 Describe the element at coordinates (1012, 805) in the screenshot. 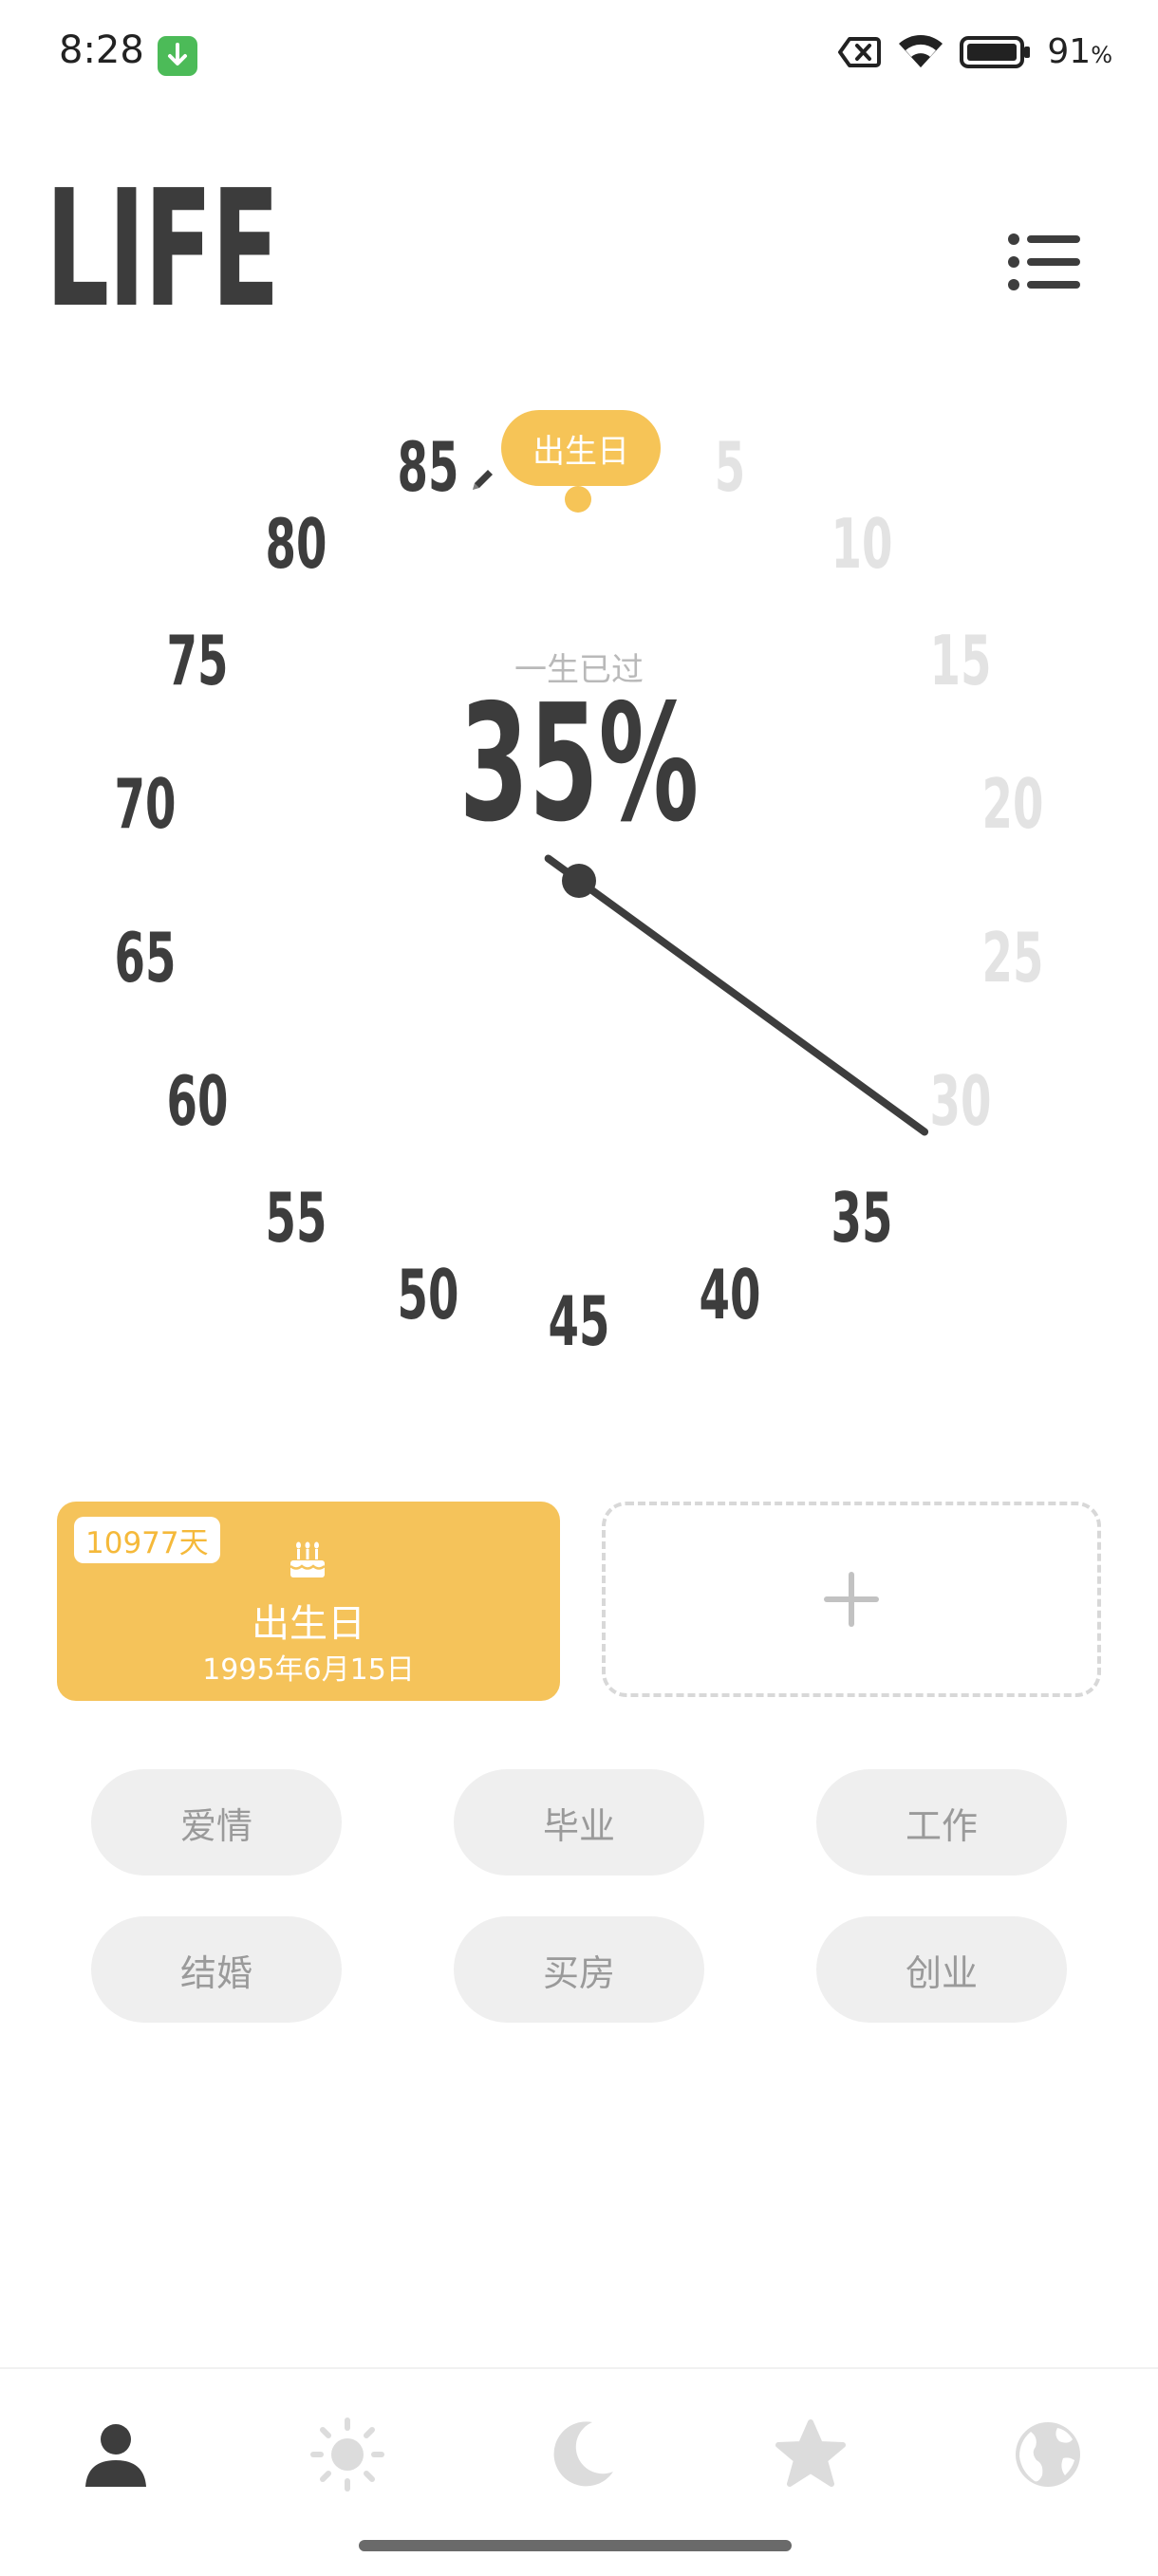

I see `dial-tick-20: 20` at that location.